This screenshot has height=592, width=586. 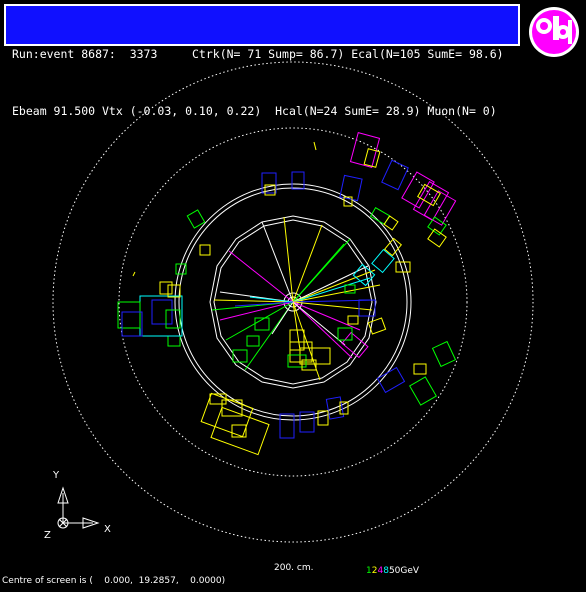 I want to click on energy-scale-50: 50, so click(x=394, y=571).